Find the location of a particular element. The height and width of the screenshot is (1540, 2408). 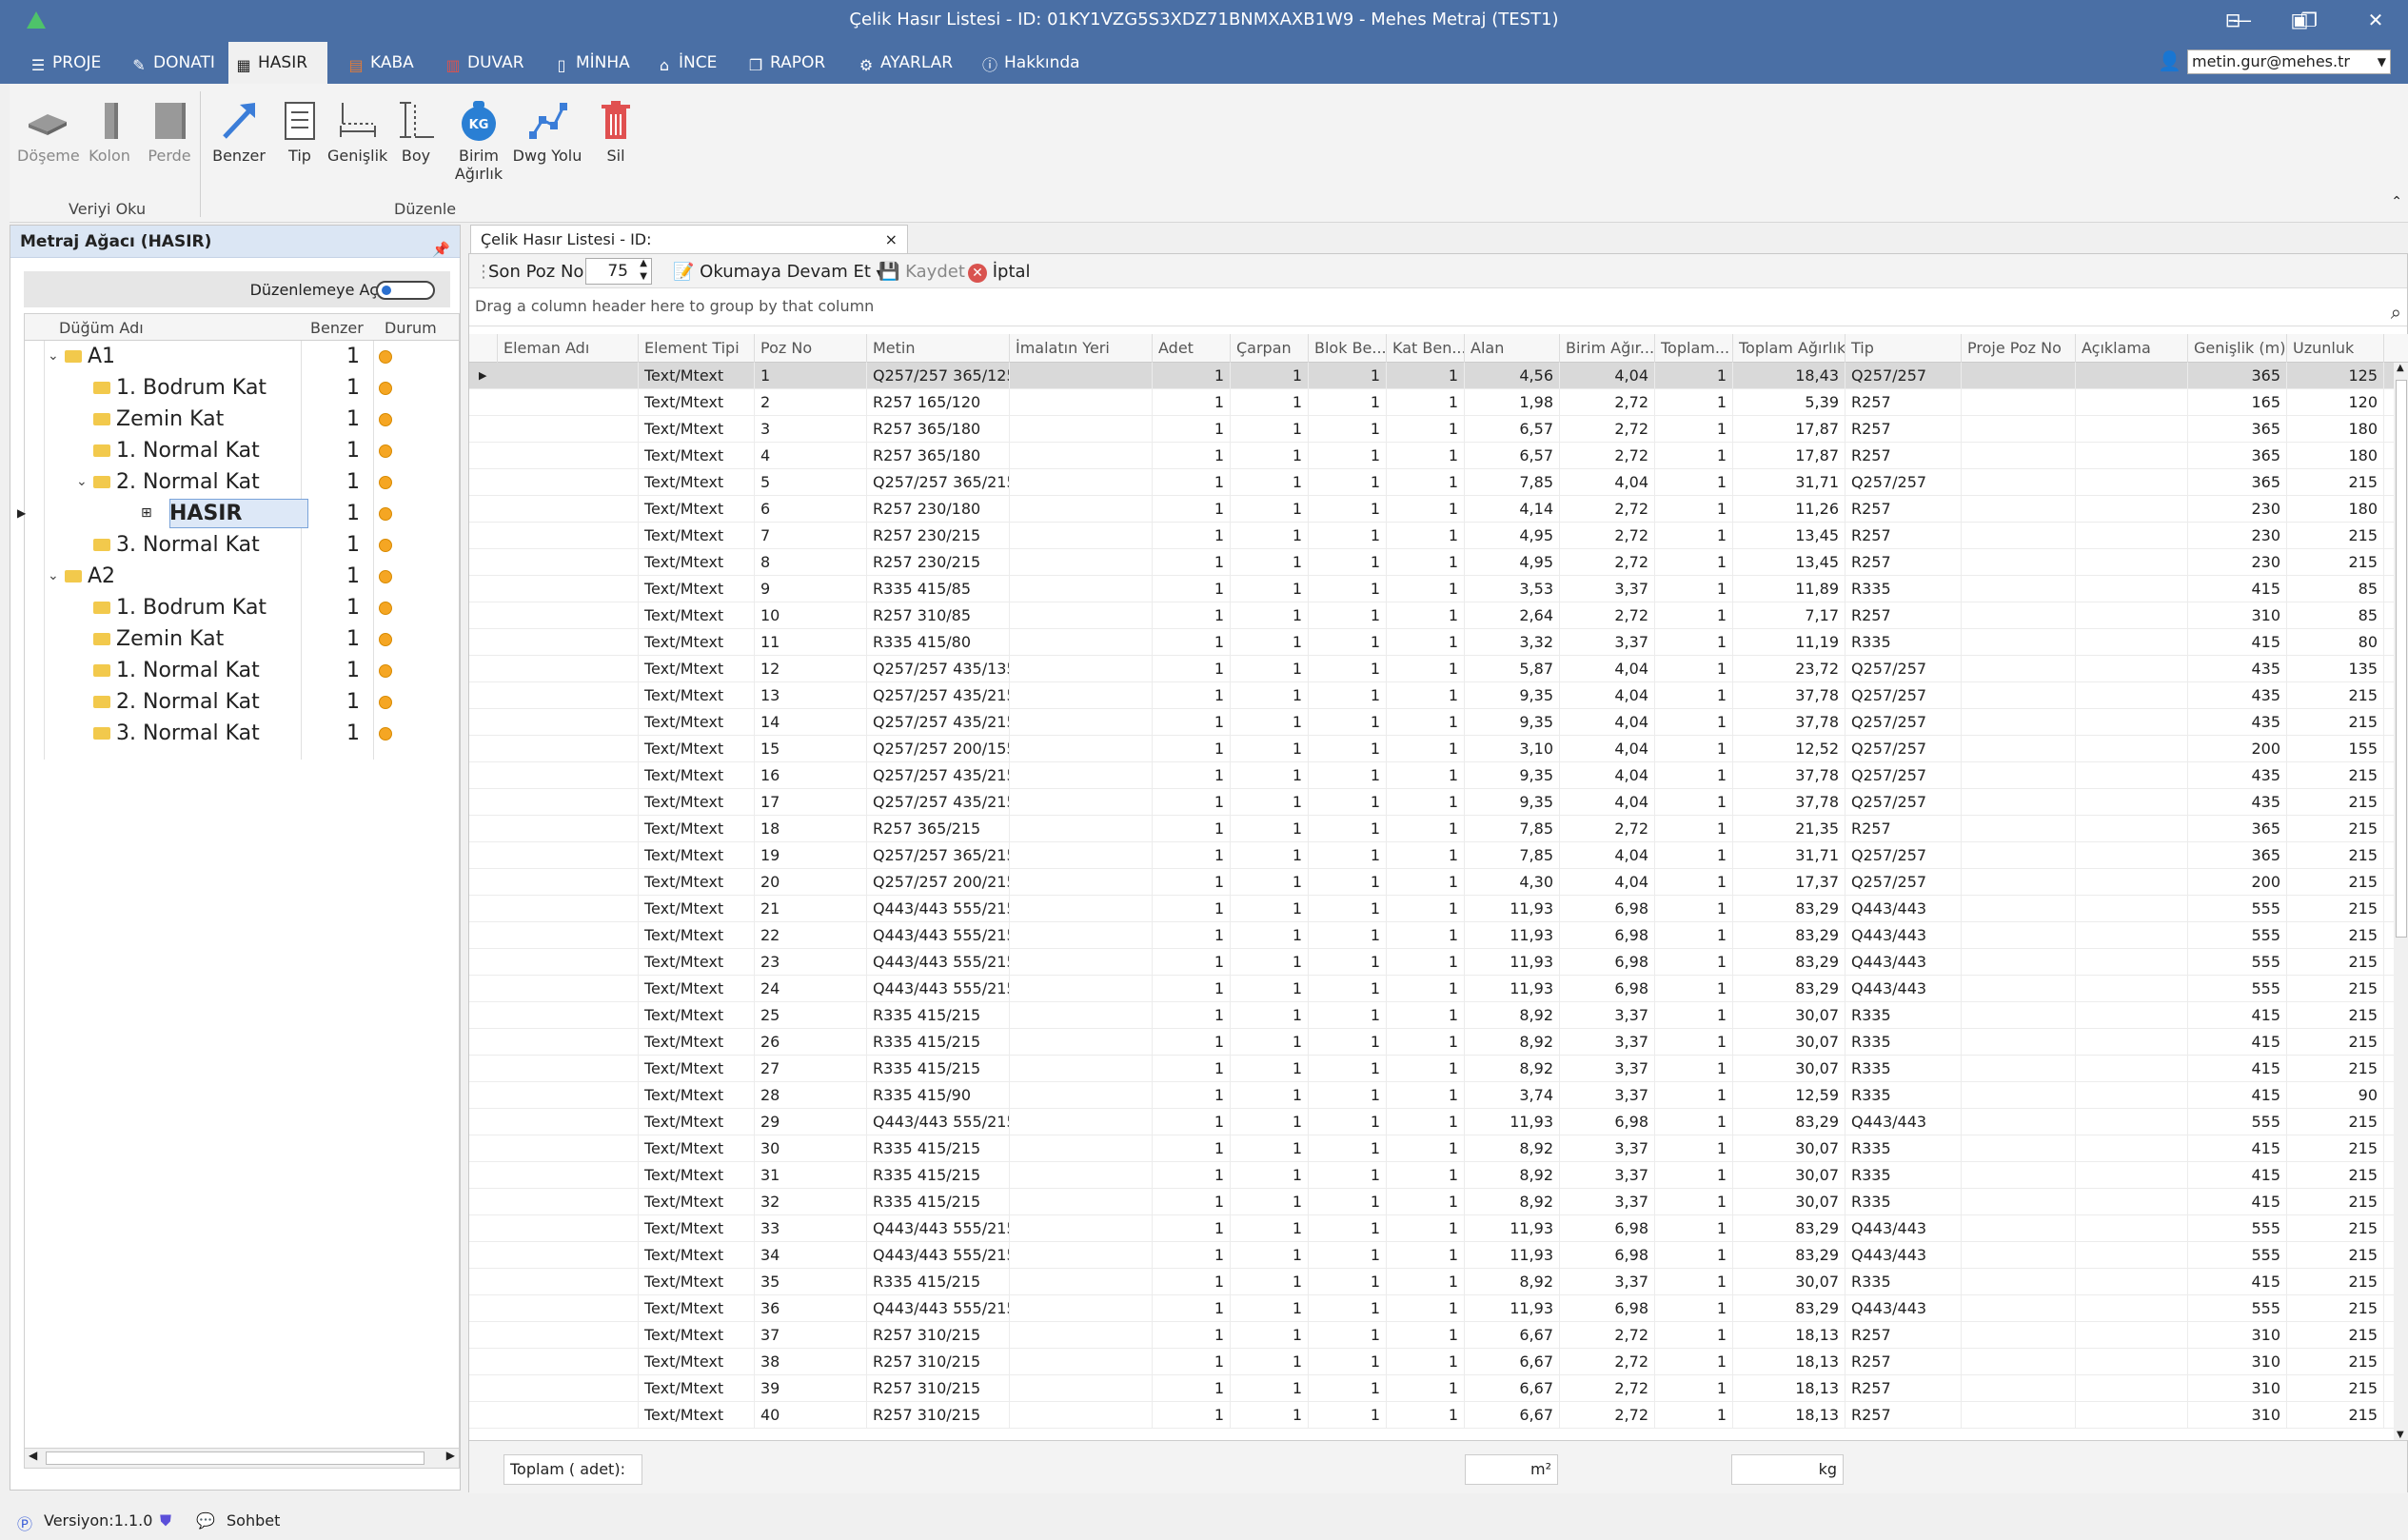

grid-vertical-scrollbar: ▲ ▼ is located at coordinates (2401, 901).